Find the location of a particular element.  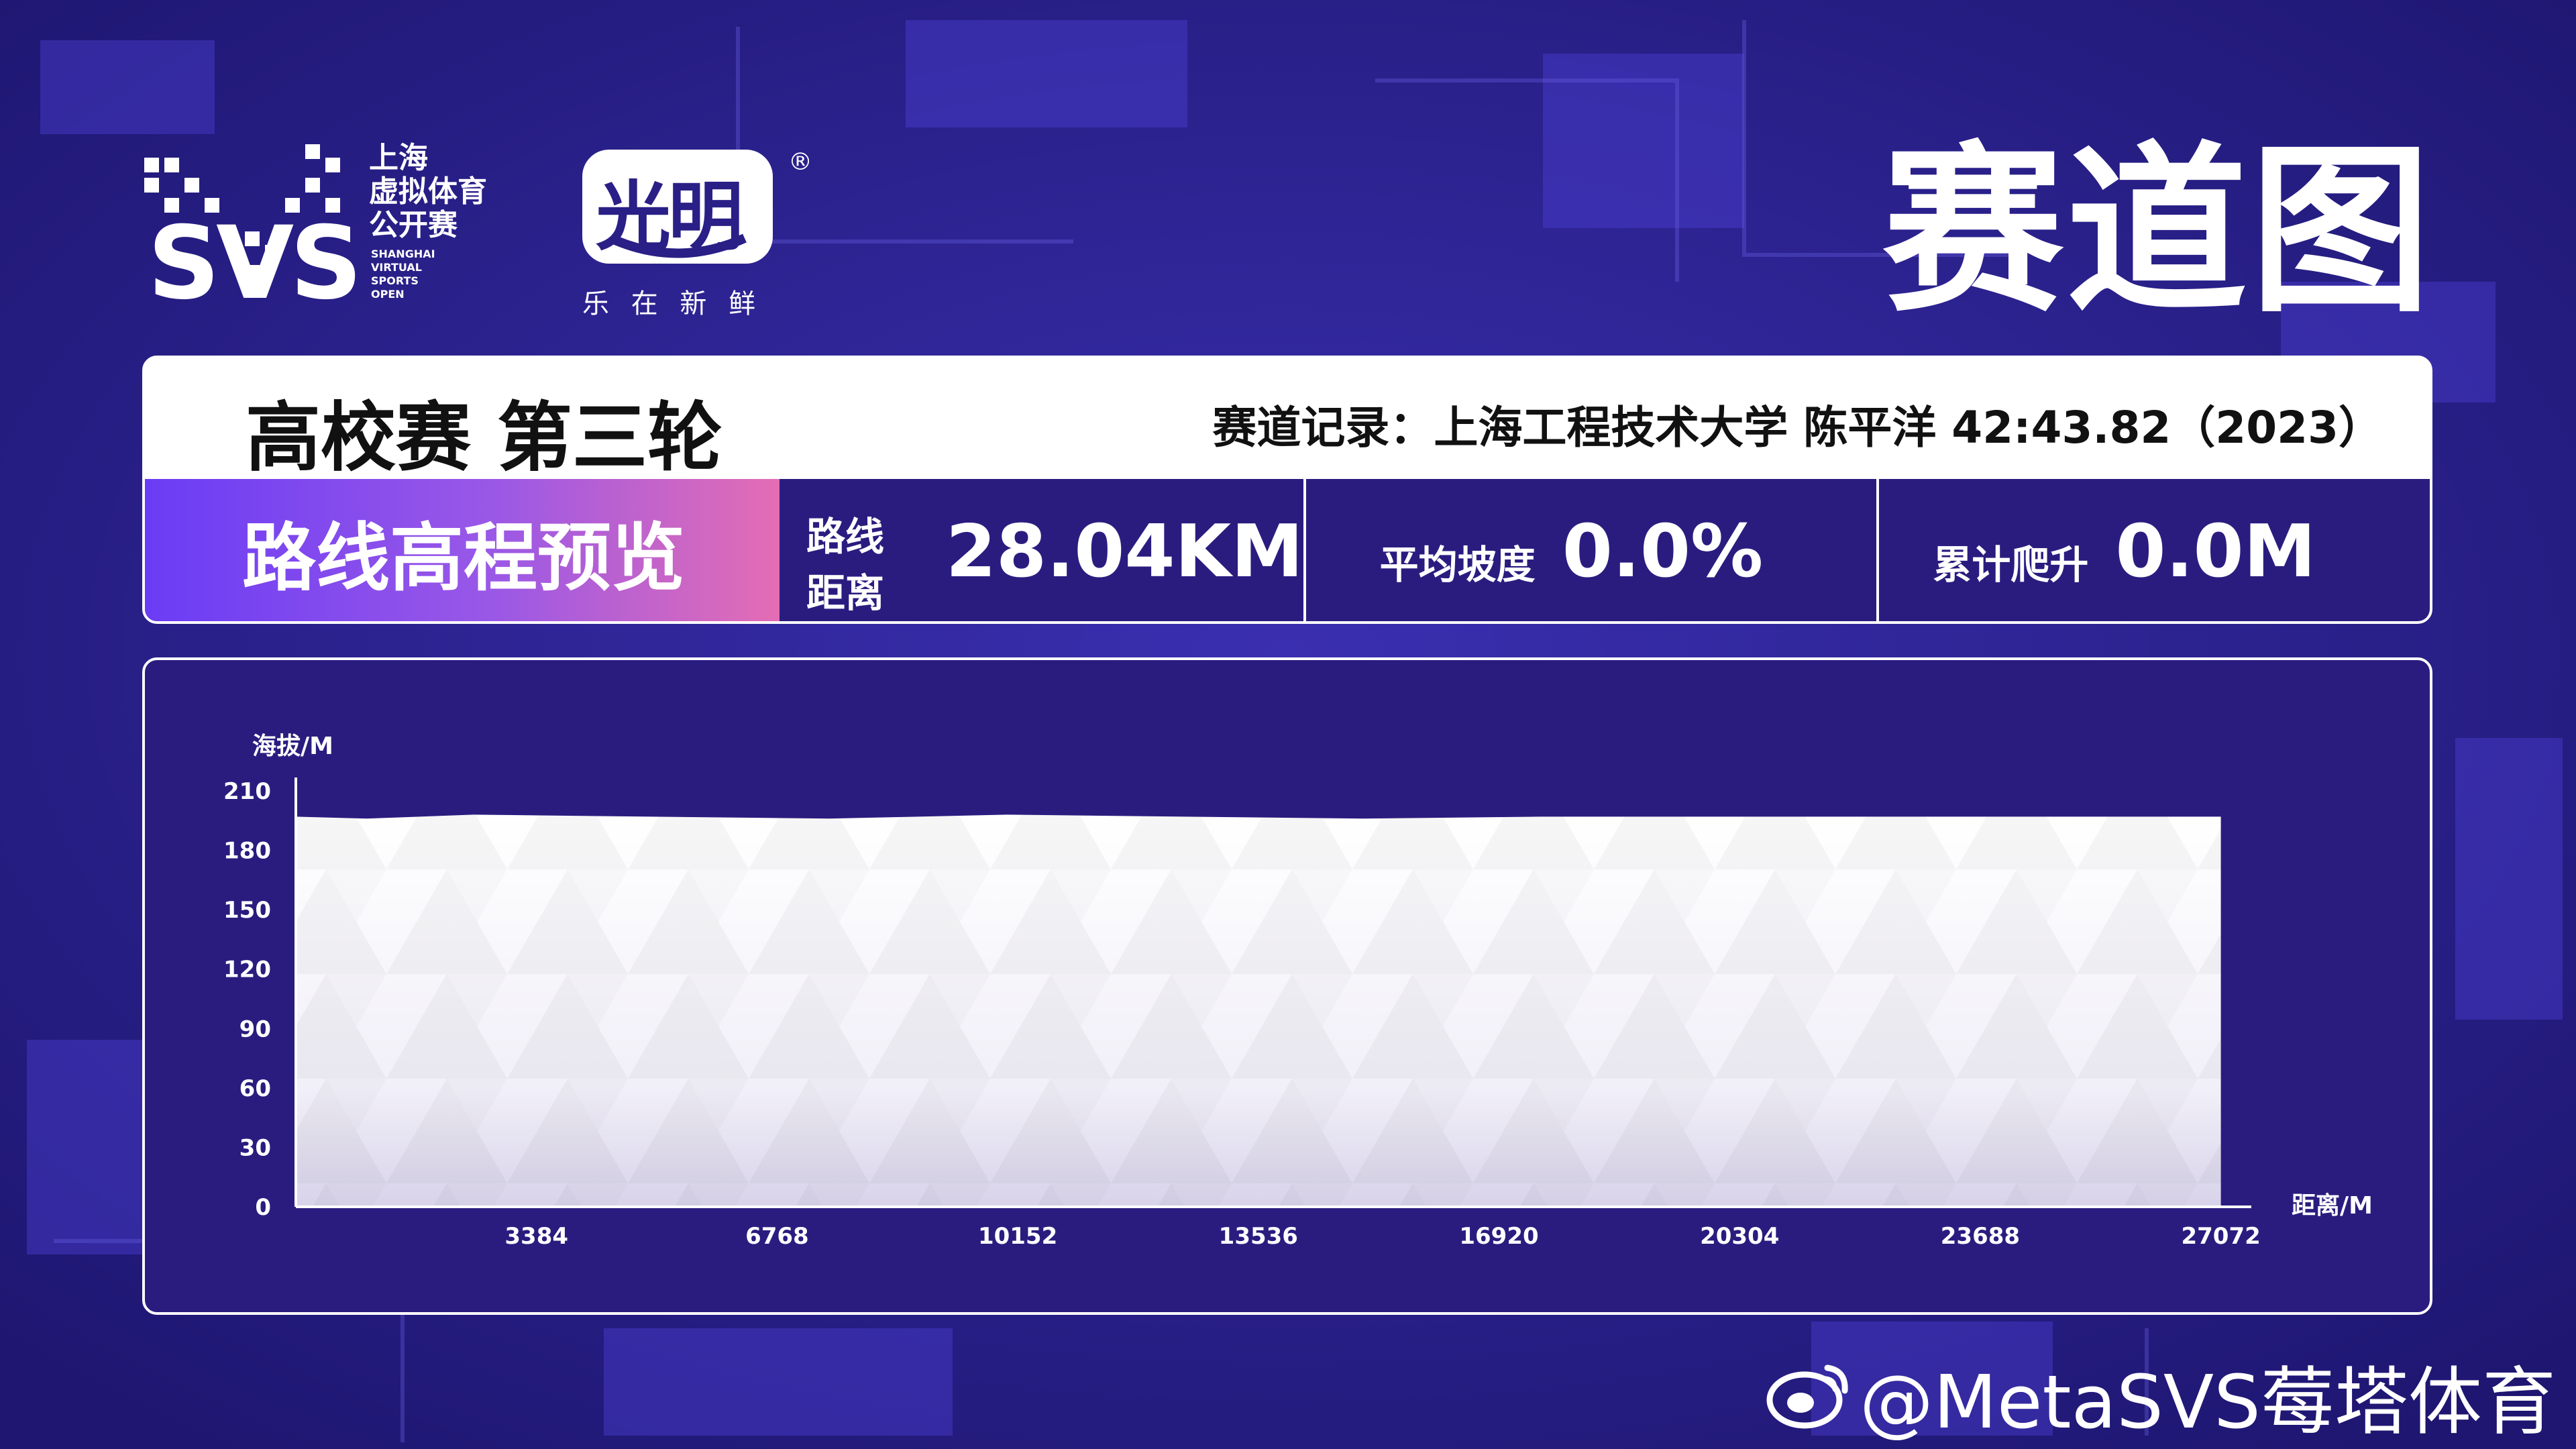

stat-climb: 累计爬升 0.0M is located at coordinates (2153, 550).